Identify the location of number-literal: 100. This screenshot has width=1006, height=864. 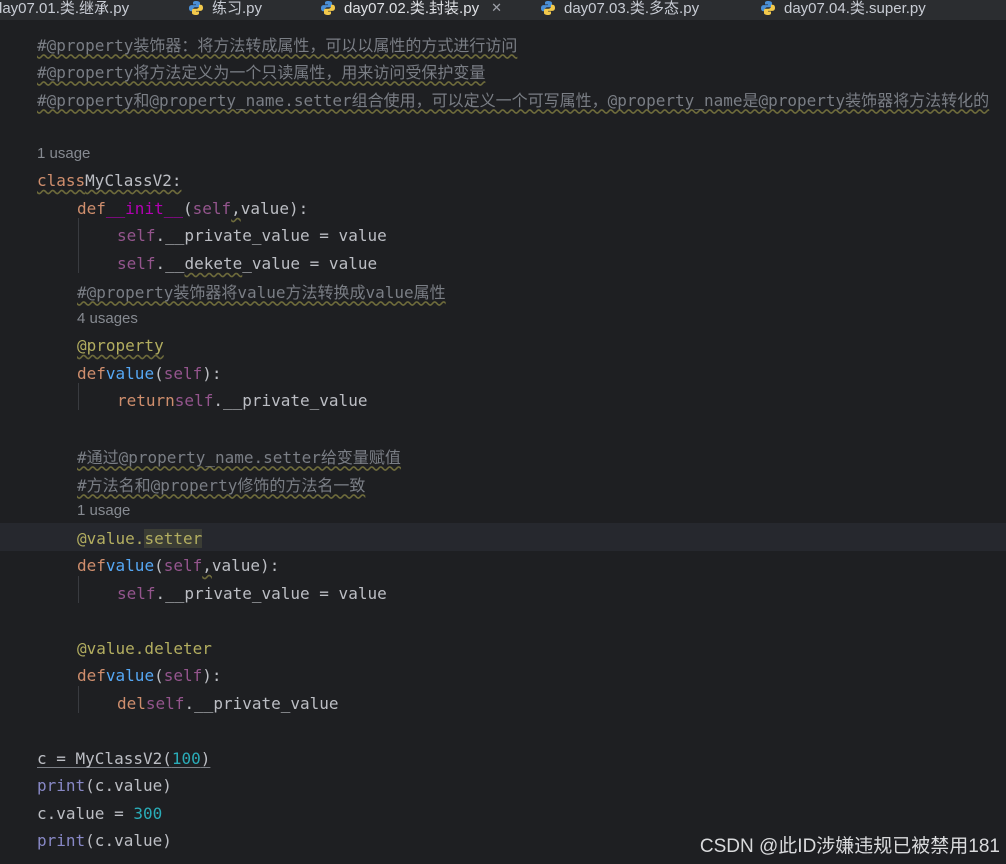
(186, 758).